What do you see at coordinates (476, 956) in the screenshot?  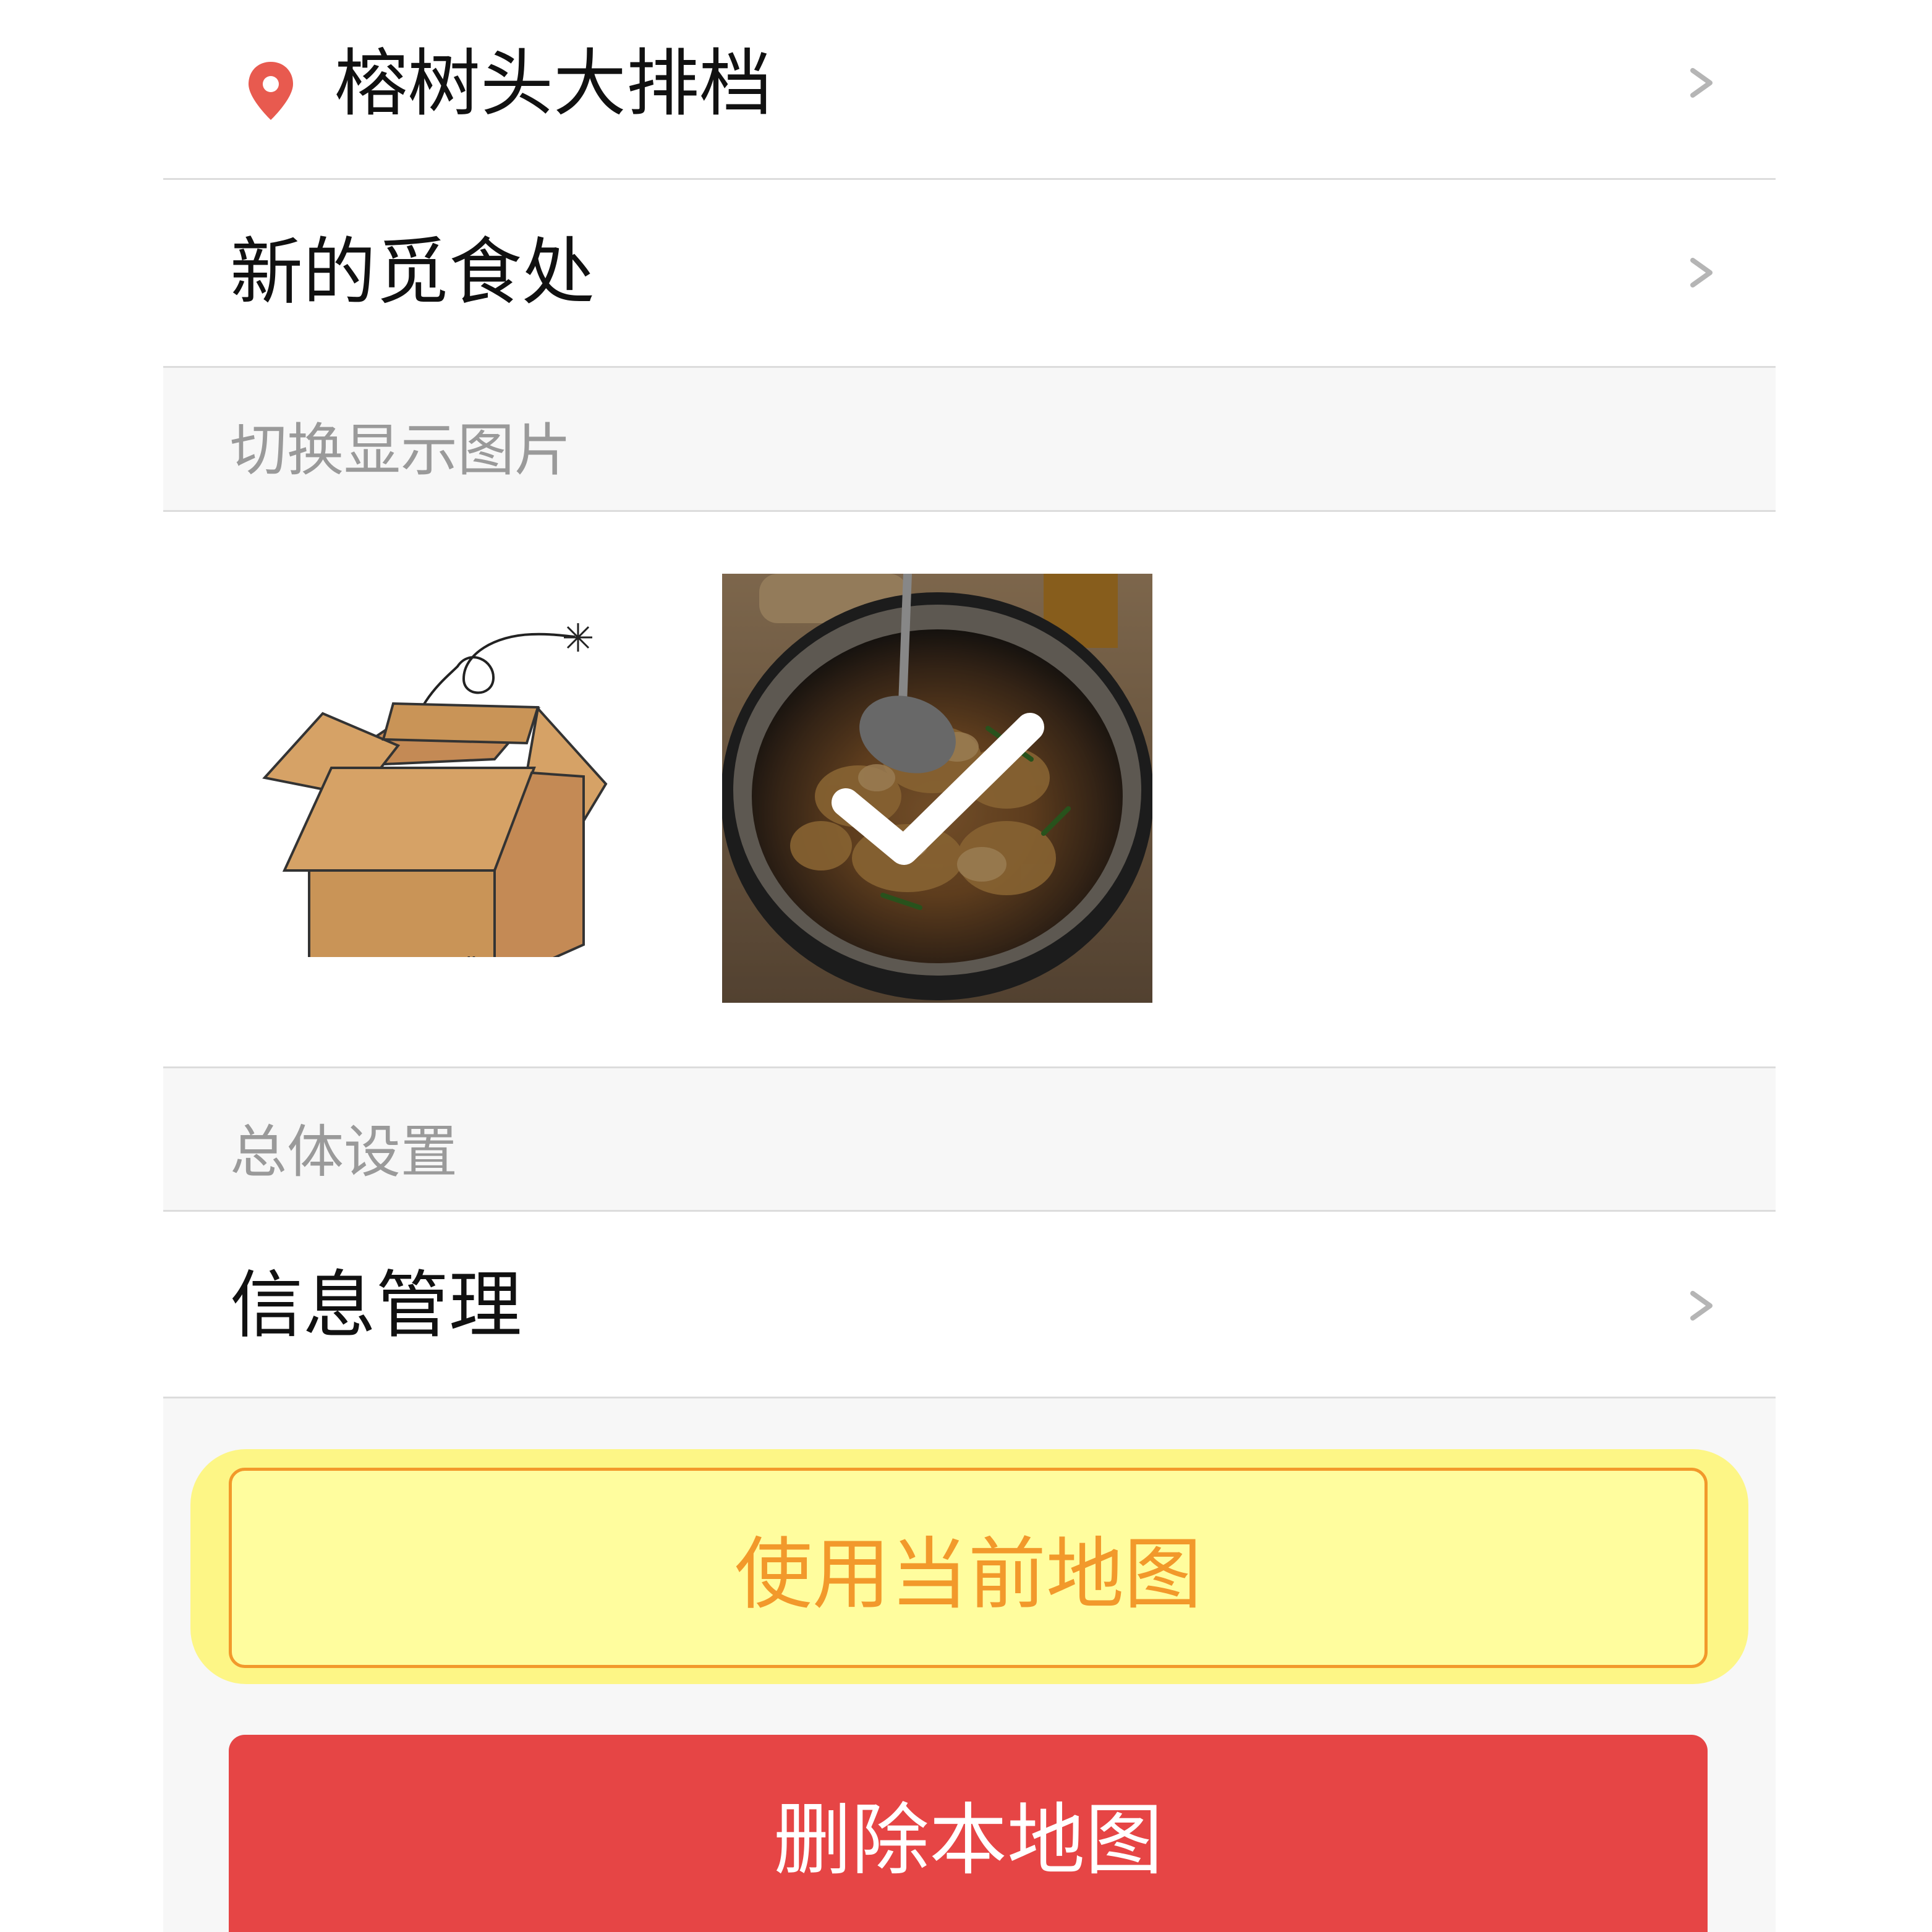 I see `box-caption: 喵~` at bounding box center [476, 956].